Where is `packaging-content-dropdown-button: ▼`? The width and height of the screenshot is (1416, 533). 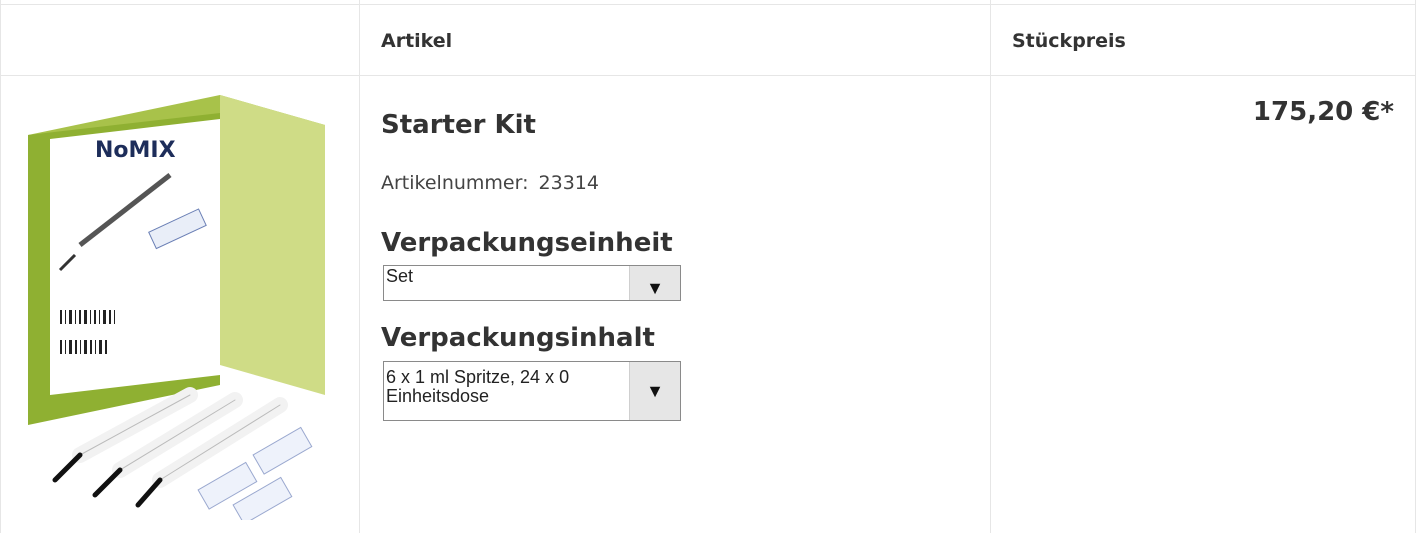
packaging-content-dropdown-button: ▼ is located at coordinates (654, 391).